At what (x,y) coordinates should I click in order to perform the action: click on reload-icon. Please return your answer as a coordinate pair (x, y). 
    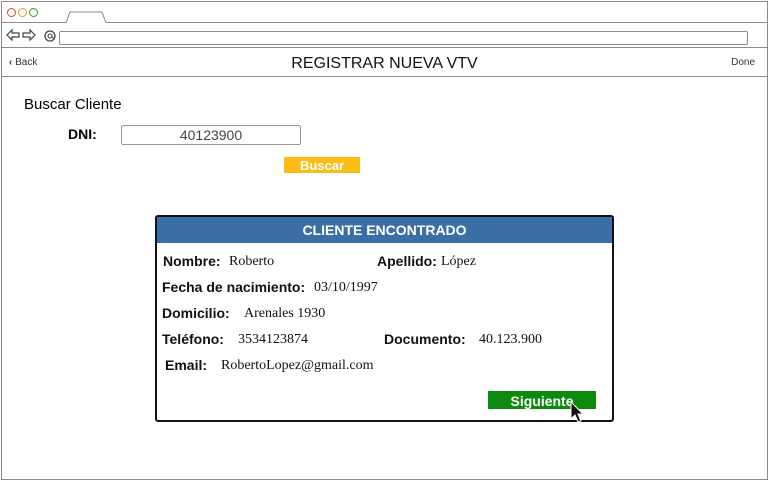
    Looking at the image, I should click on (50, 35).